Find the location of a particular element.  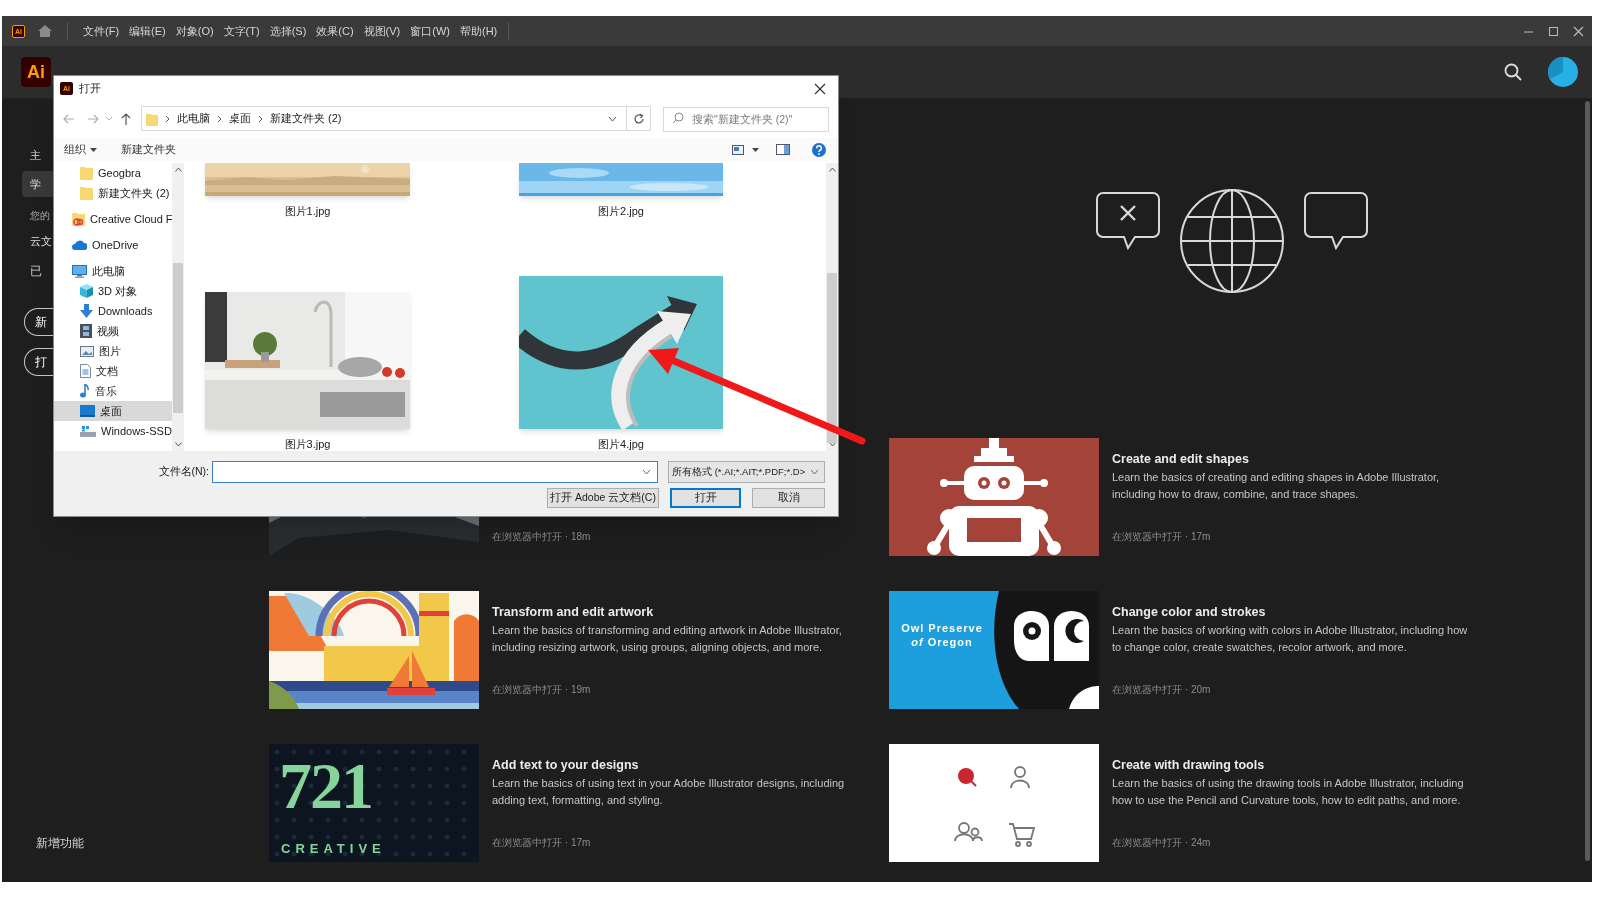

file-type-select: 所有格式 (*.AI;*.AIT;*.PDF;*.D> is located at coordinates (746, 472).